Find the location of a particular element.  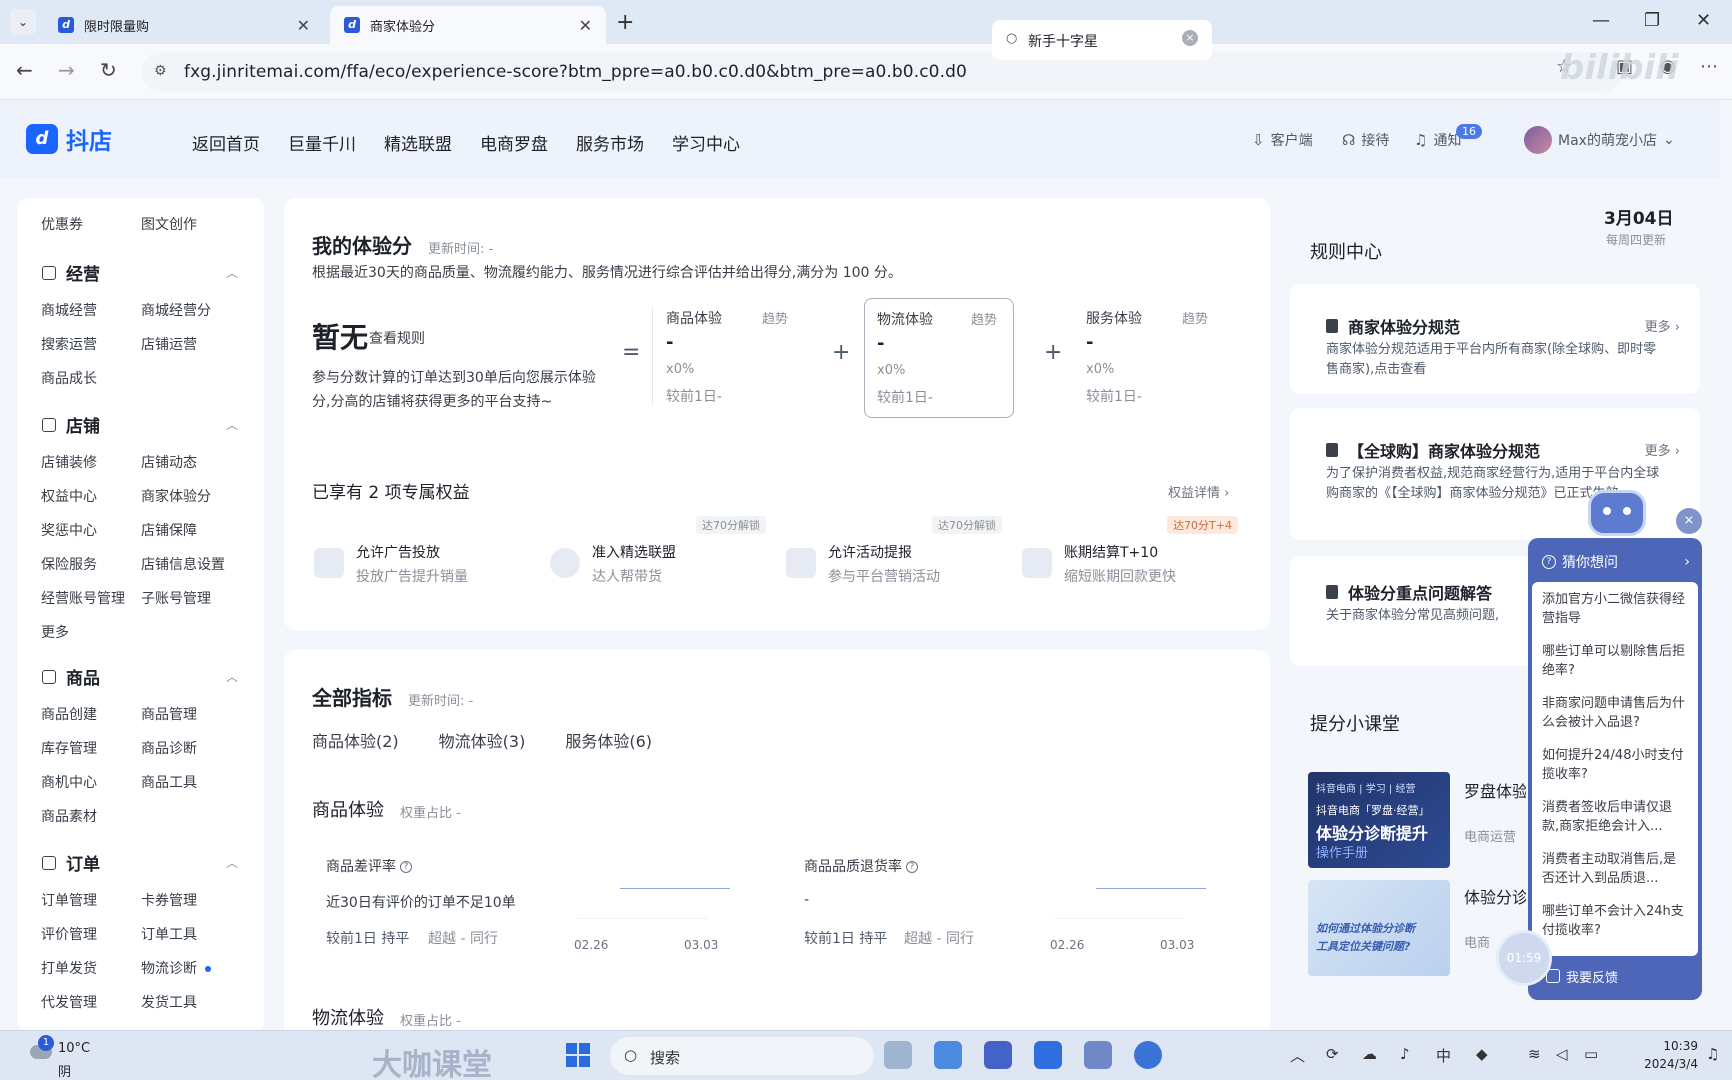

sidebar-item: 订单管理 is located at coordinates (69, 900).